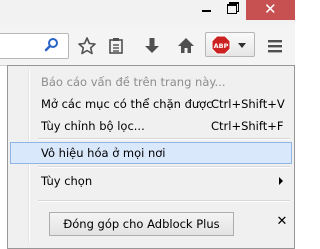  I want to click on maximize-button, so click(232, 10).